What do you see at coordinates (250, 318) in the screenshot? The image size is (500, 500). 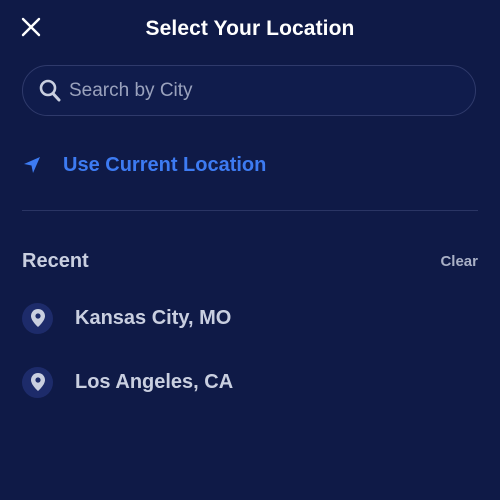 I see `recent-item-kansas-city: Kansas City, MO` at bounding box center [250, 318].